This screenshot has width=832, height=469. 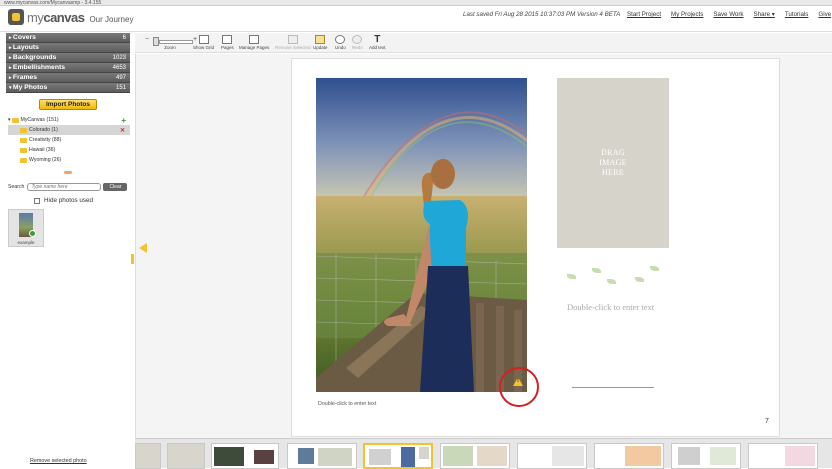 I want to click on undo-icon, so click(x=340, y=39).